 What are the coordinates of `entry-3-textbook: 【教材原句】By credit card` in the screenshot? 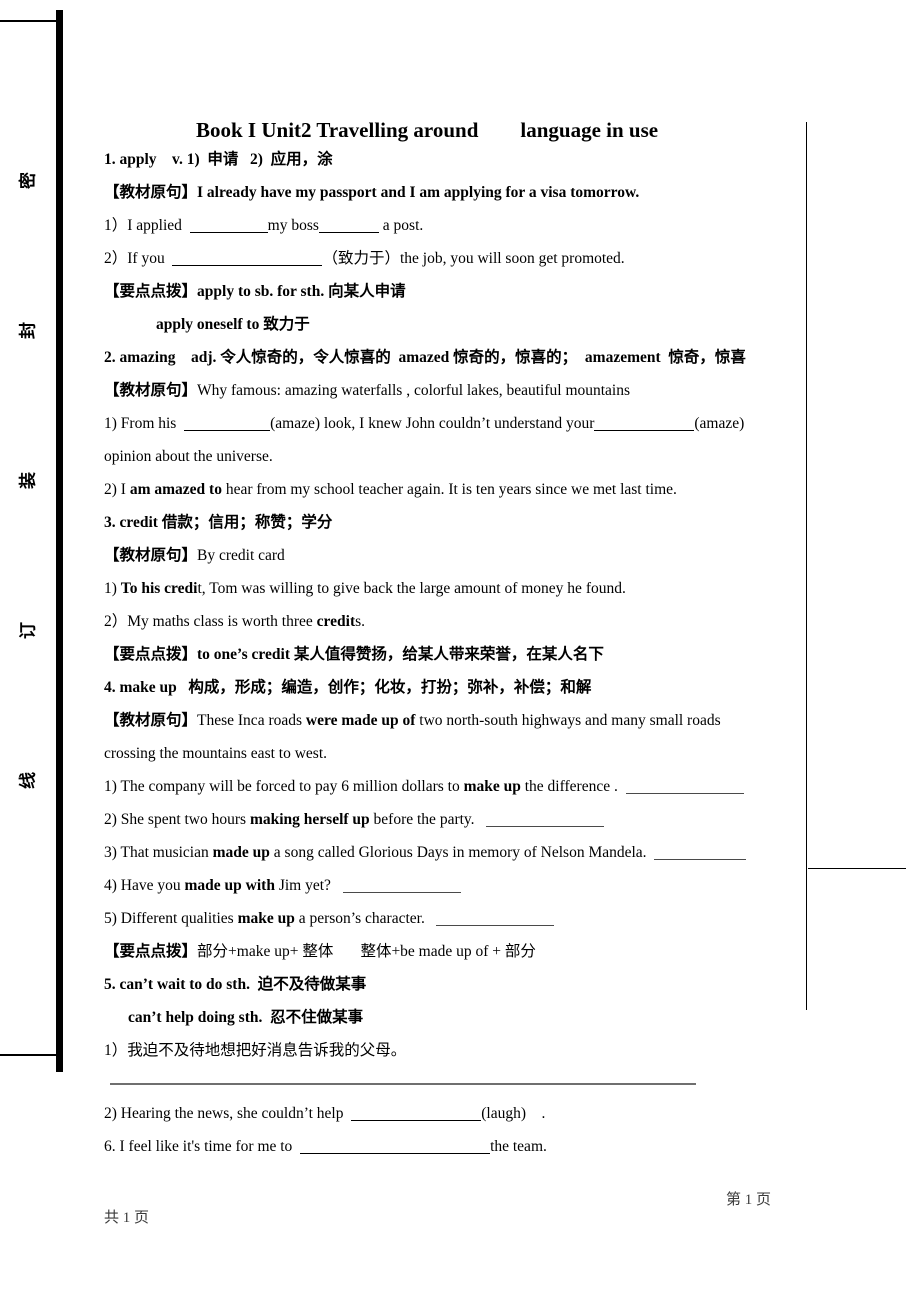 It's located at (484, 555).